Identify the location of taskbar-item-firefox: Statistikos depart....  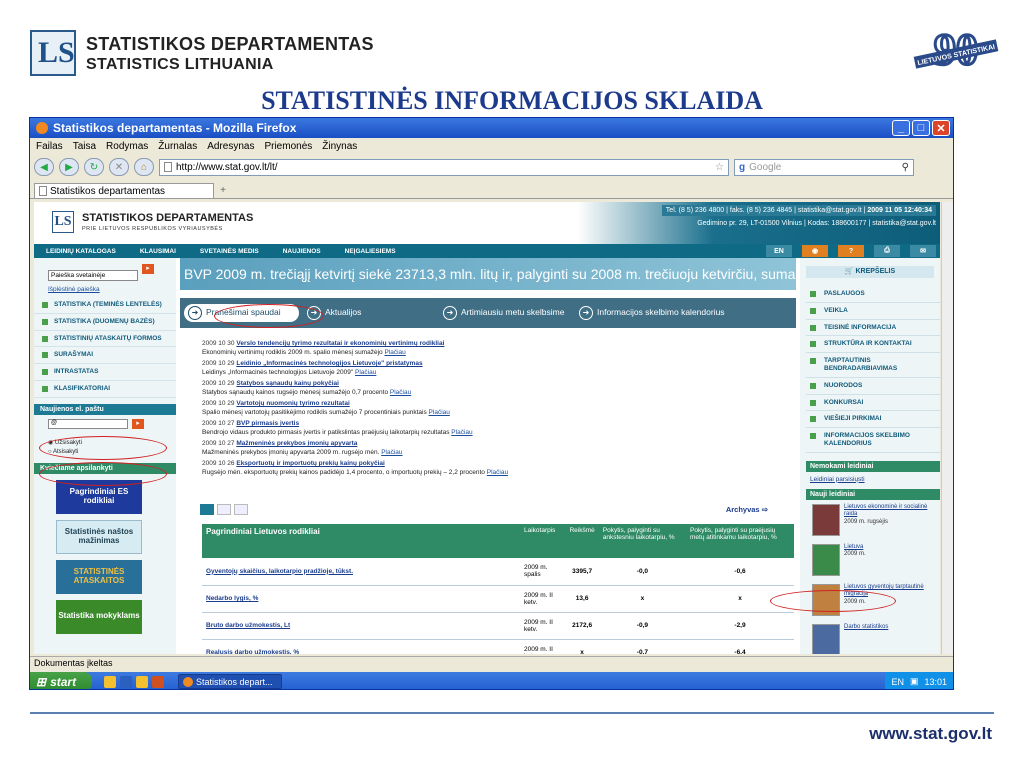
(230, 681).